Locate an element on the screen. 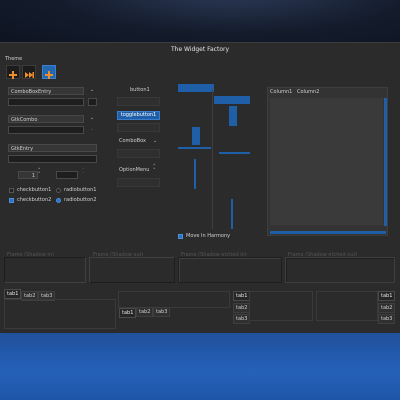 This screenshot has height=400, width=400. comboboxentry-text: ComboBoxEntry is located at coordinates (31, 92).